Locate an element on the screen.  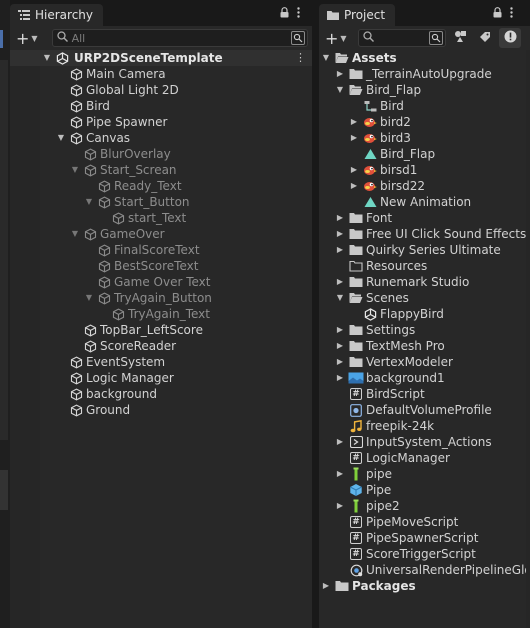
project-item: Bird is located at coordinates (424, 106).